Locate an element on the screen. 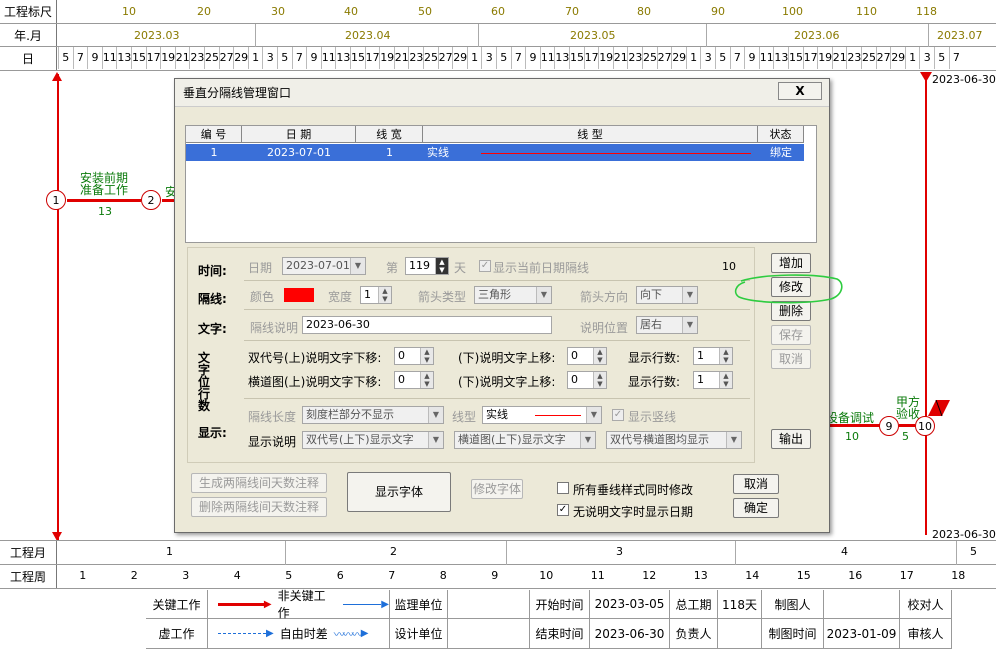 The width and height of the screenshot is (996, 651). close-button: X is located at coordinates (800, 91).